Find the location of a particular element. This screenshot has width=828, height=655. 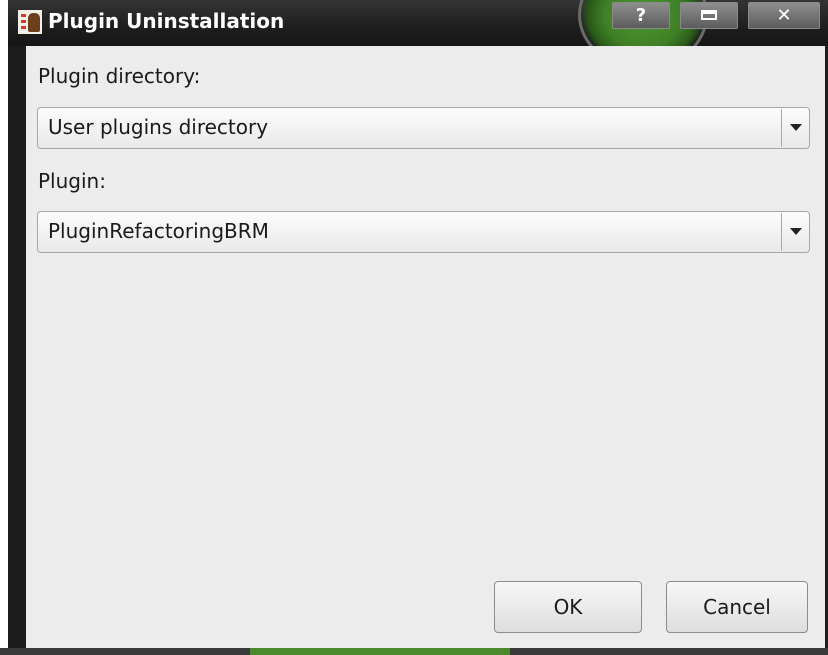

maximize-button is located at coordinates (709, 15).